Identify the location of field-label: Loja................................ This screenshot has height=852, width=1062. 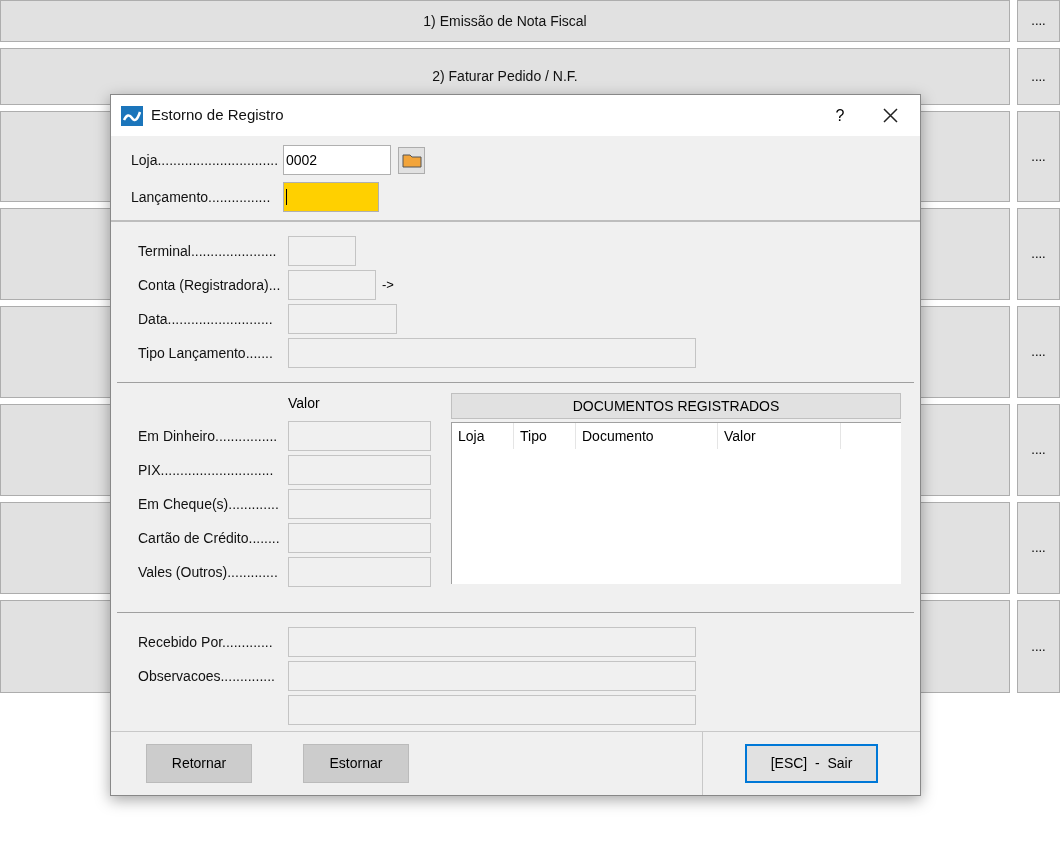
(205, 160).